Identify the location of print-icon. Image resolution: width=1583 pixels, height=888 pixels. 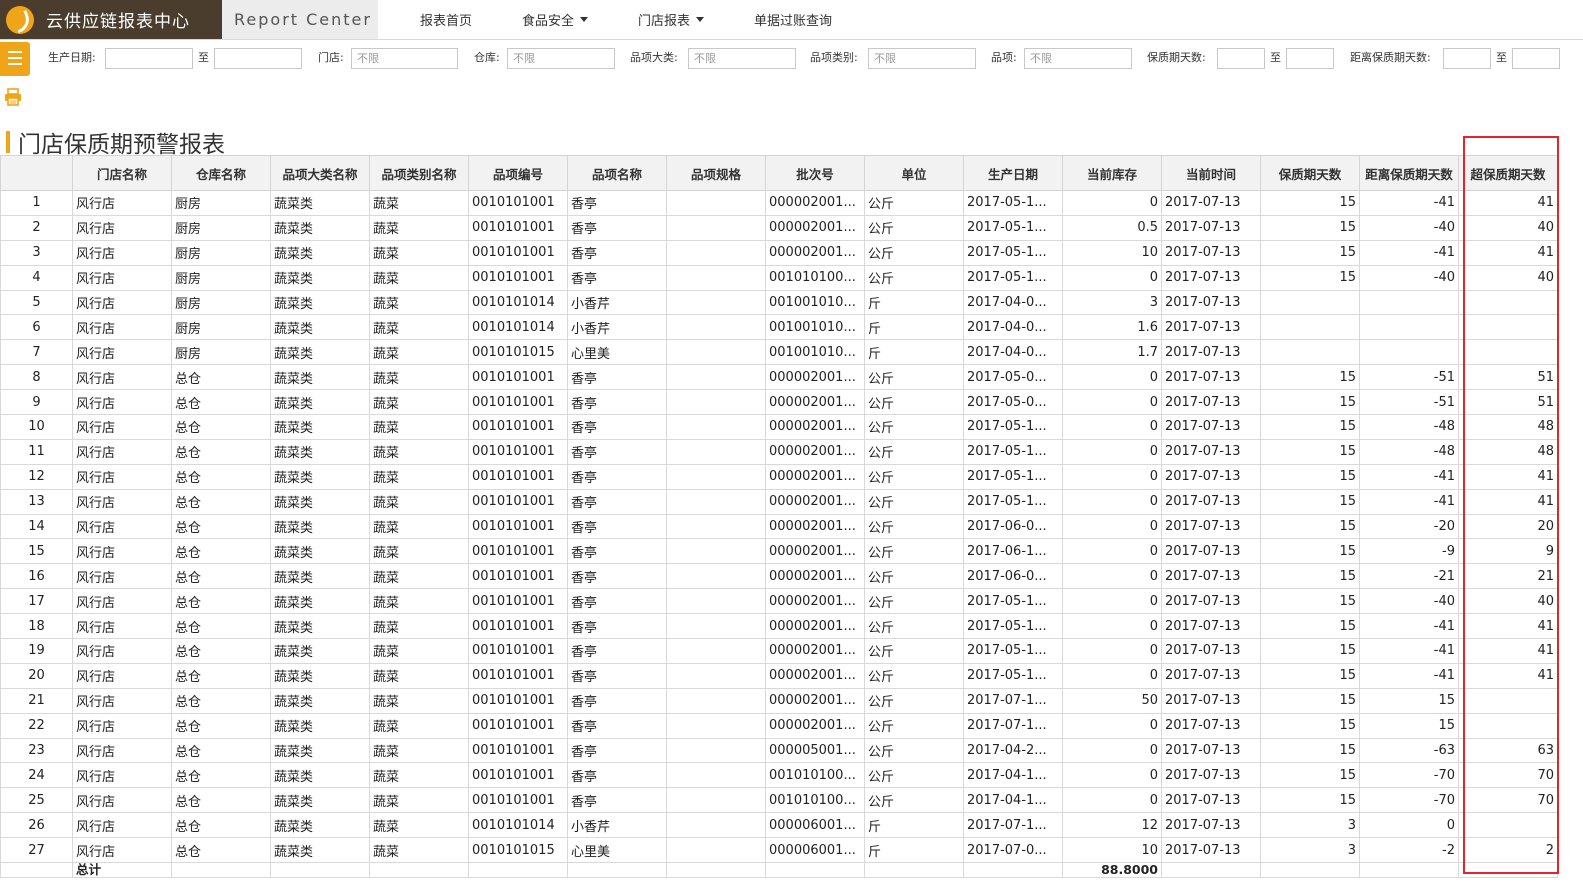
(13, 97).